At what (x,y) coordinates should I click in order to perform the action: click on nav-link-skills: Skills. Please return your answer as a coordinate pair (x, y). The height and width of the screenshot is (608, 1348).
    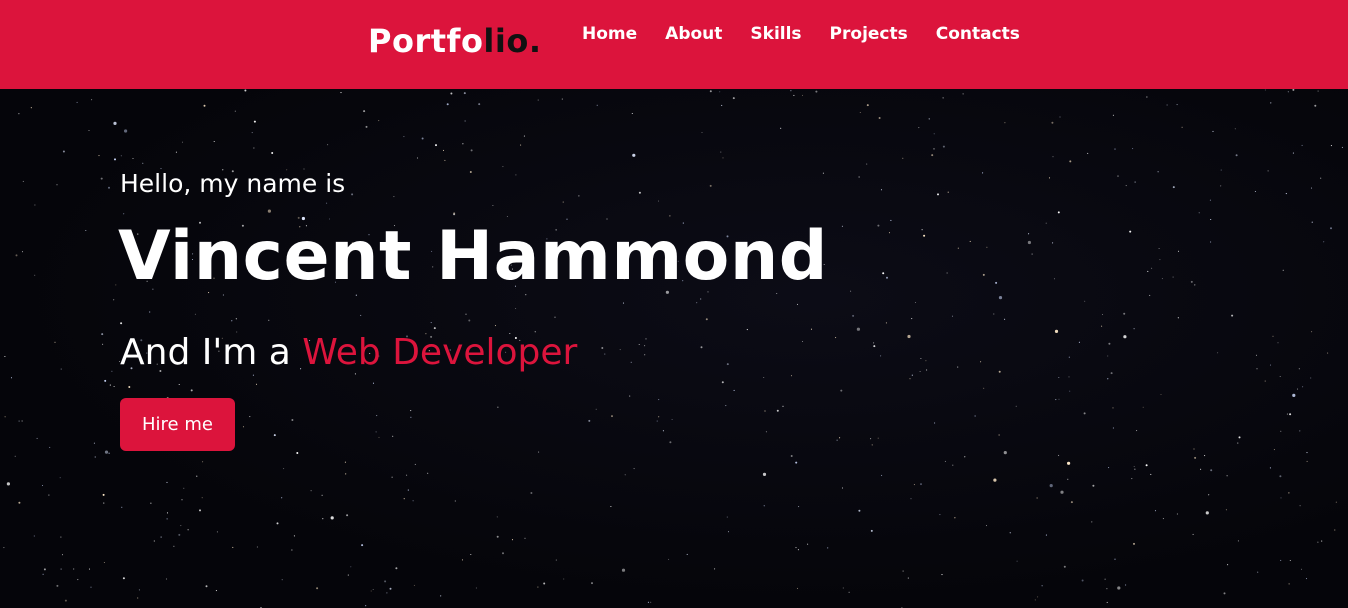
    Looking at the image, I should click on (775, 34).